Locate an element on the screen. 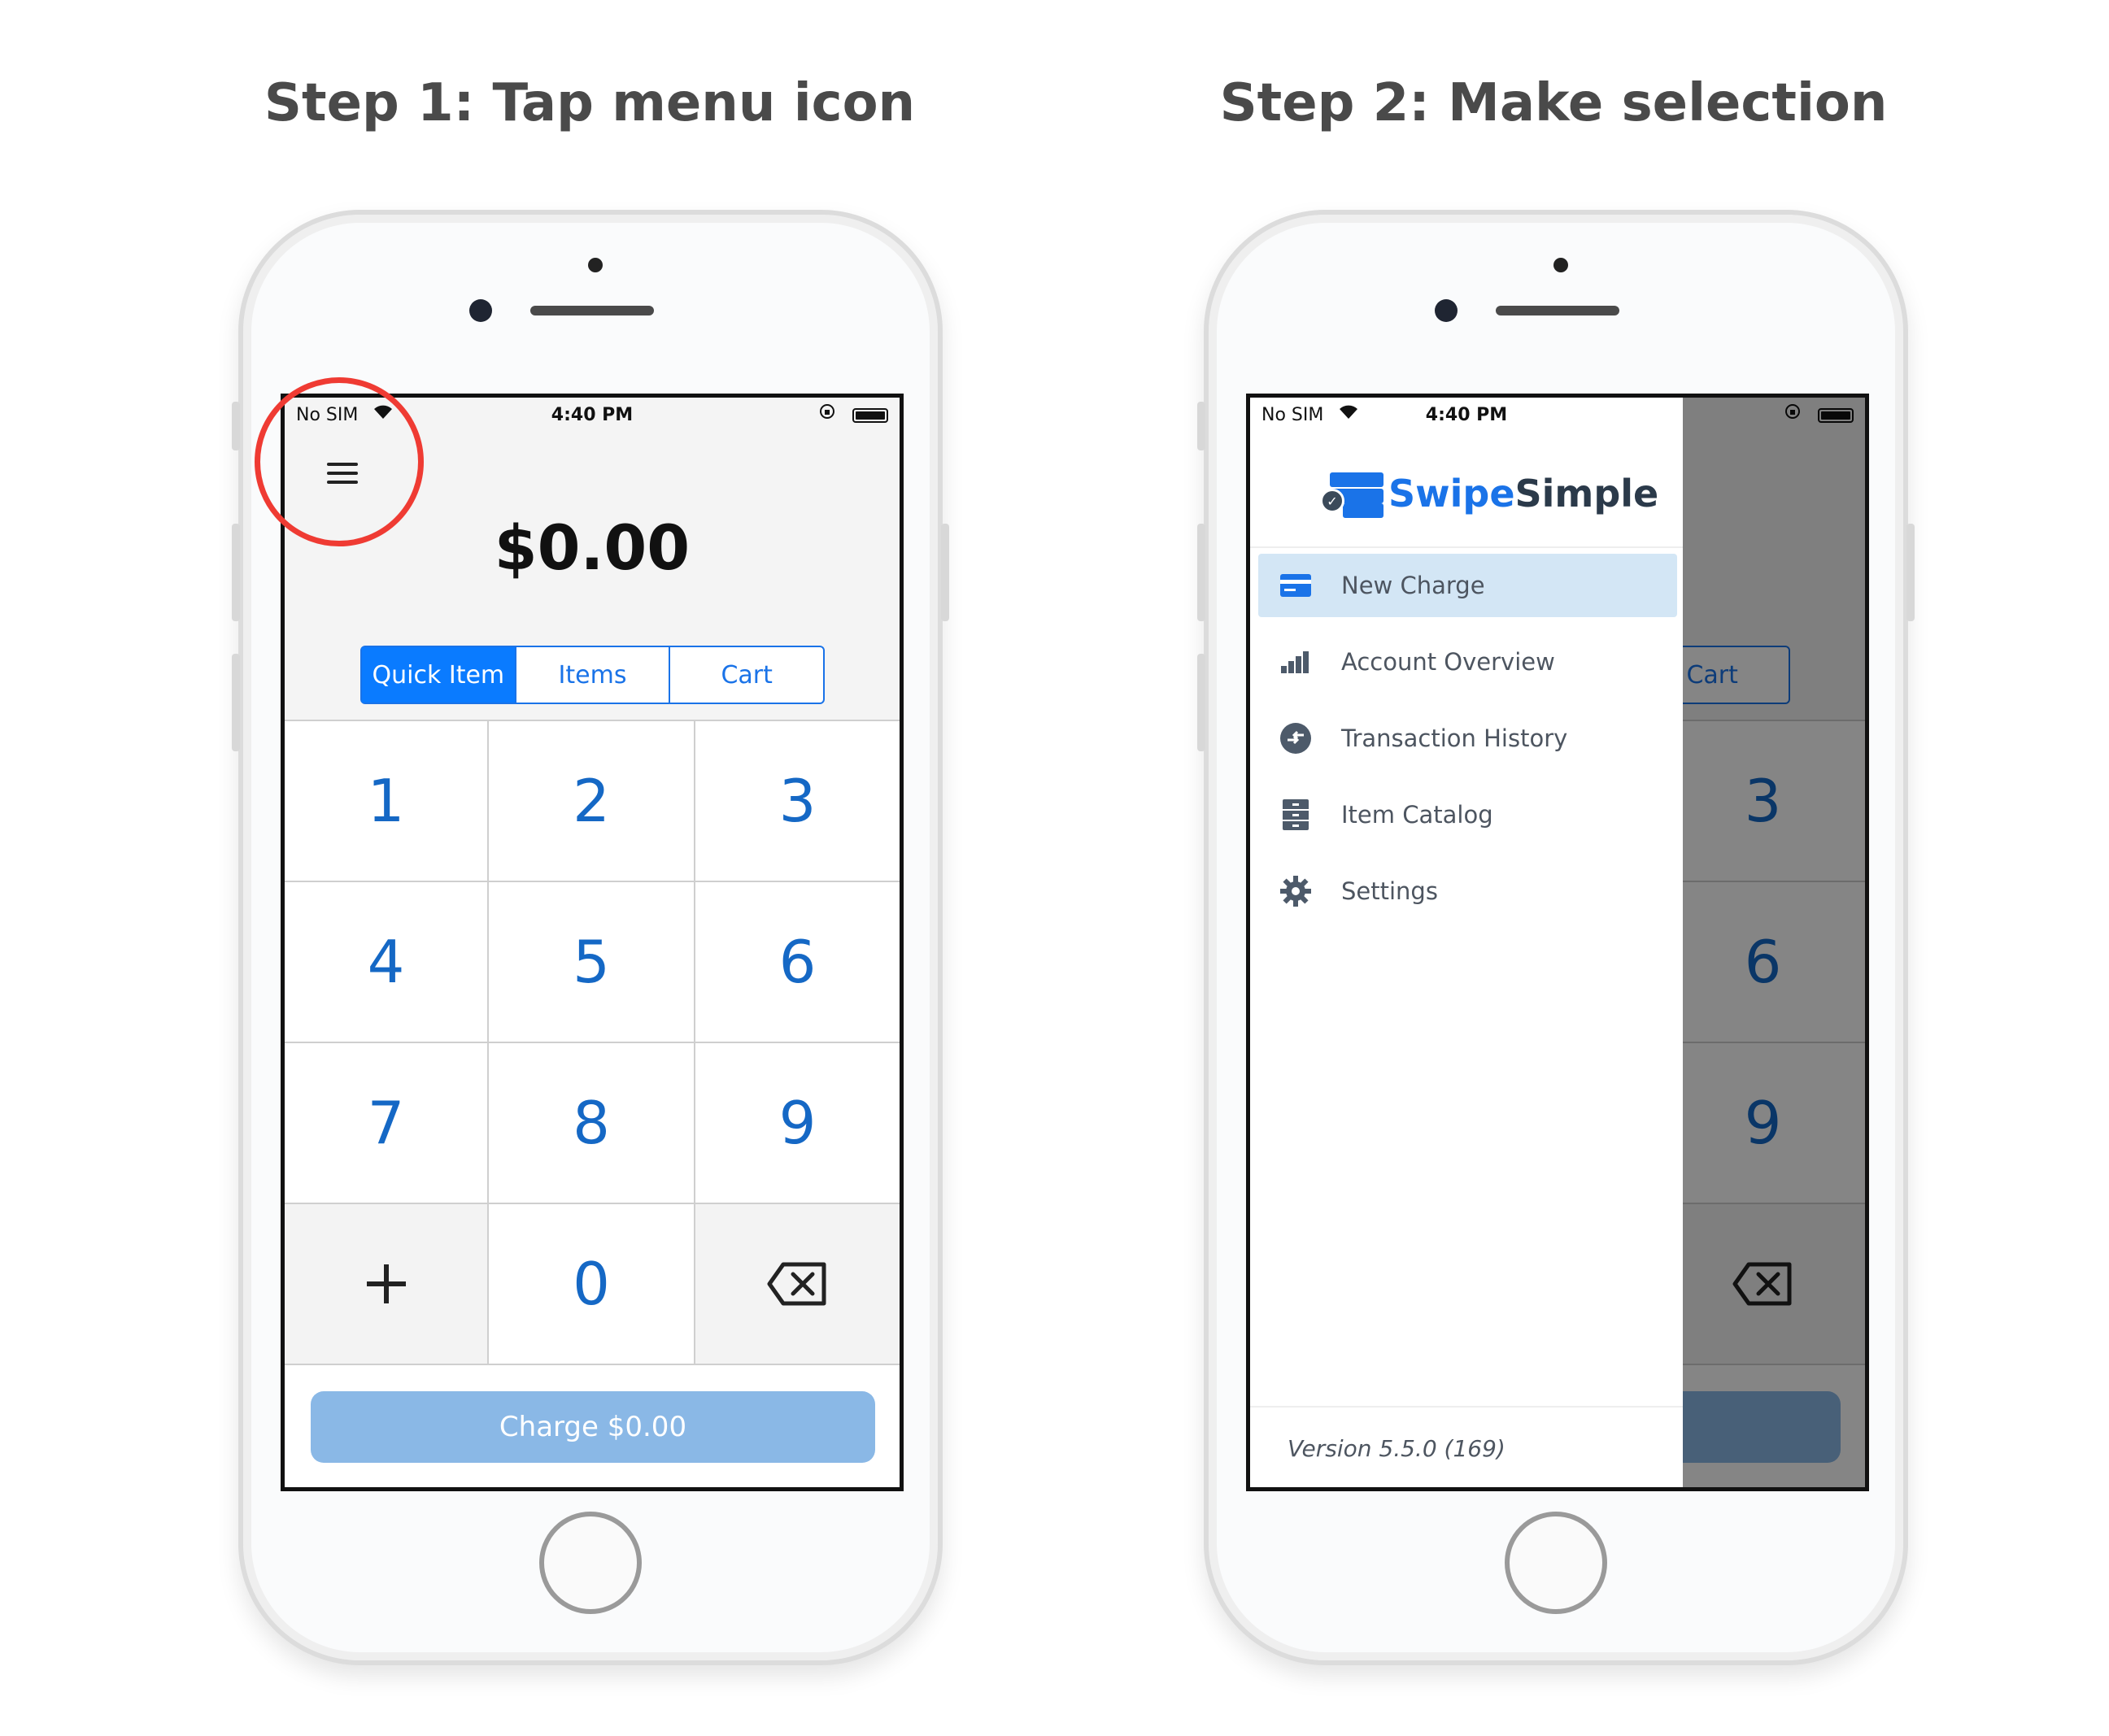 The width and height of the screenshot is (2109, 1736). step1-title: Step 1: Tap menu icon is located at coordinates (590, 103).